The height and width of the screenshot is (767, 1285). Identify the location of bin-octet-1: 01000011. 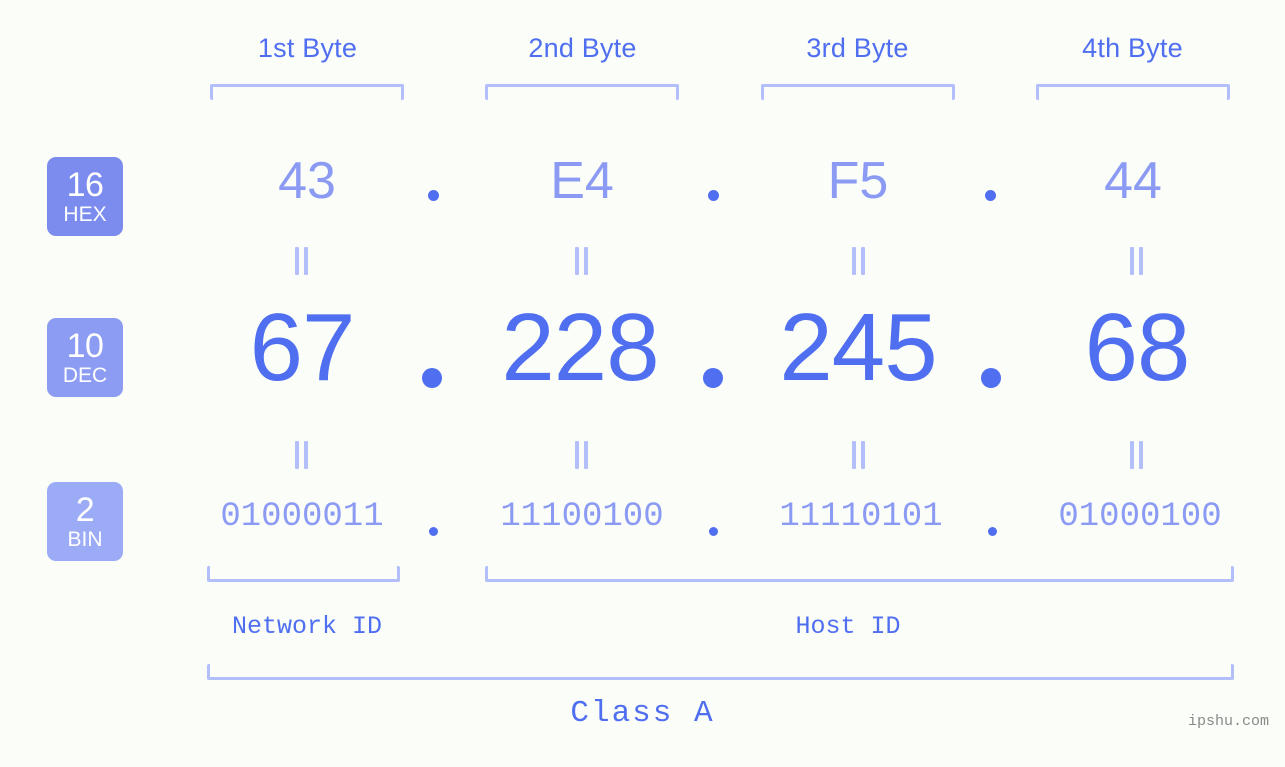
(302, 517).